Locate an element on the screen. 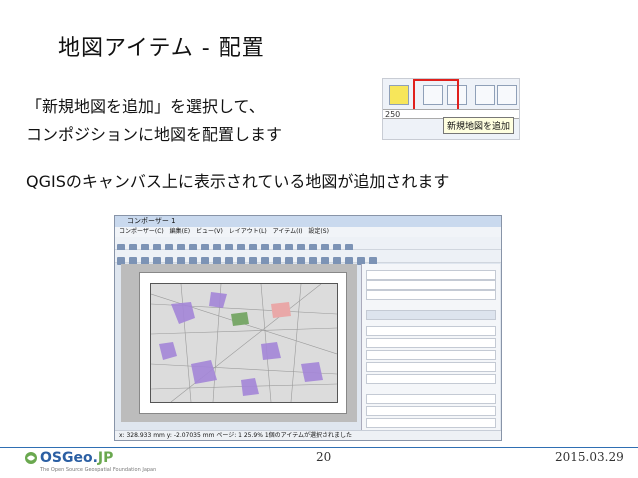 The height and width of the screenshot is (478, 638). instruction-line-3: QGISのキャンバス上に表示されている地図が追加されます is located at coordinates (238, 181).